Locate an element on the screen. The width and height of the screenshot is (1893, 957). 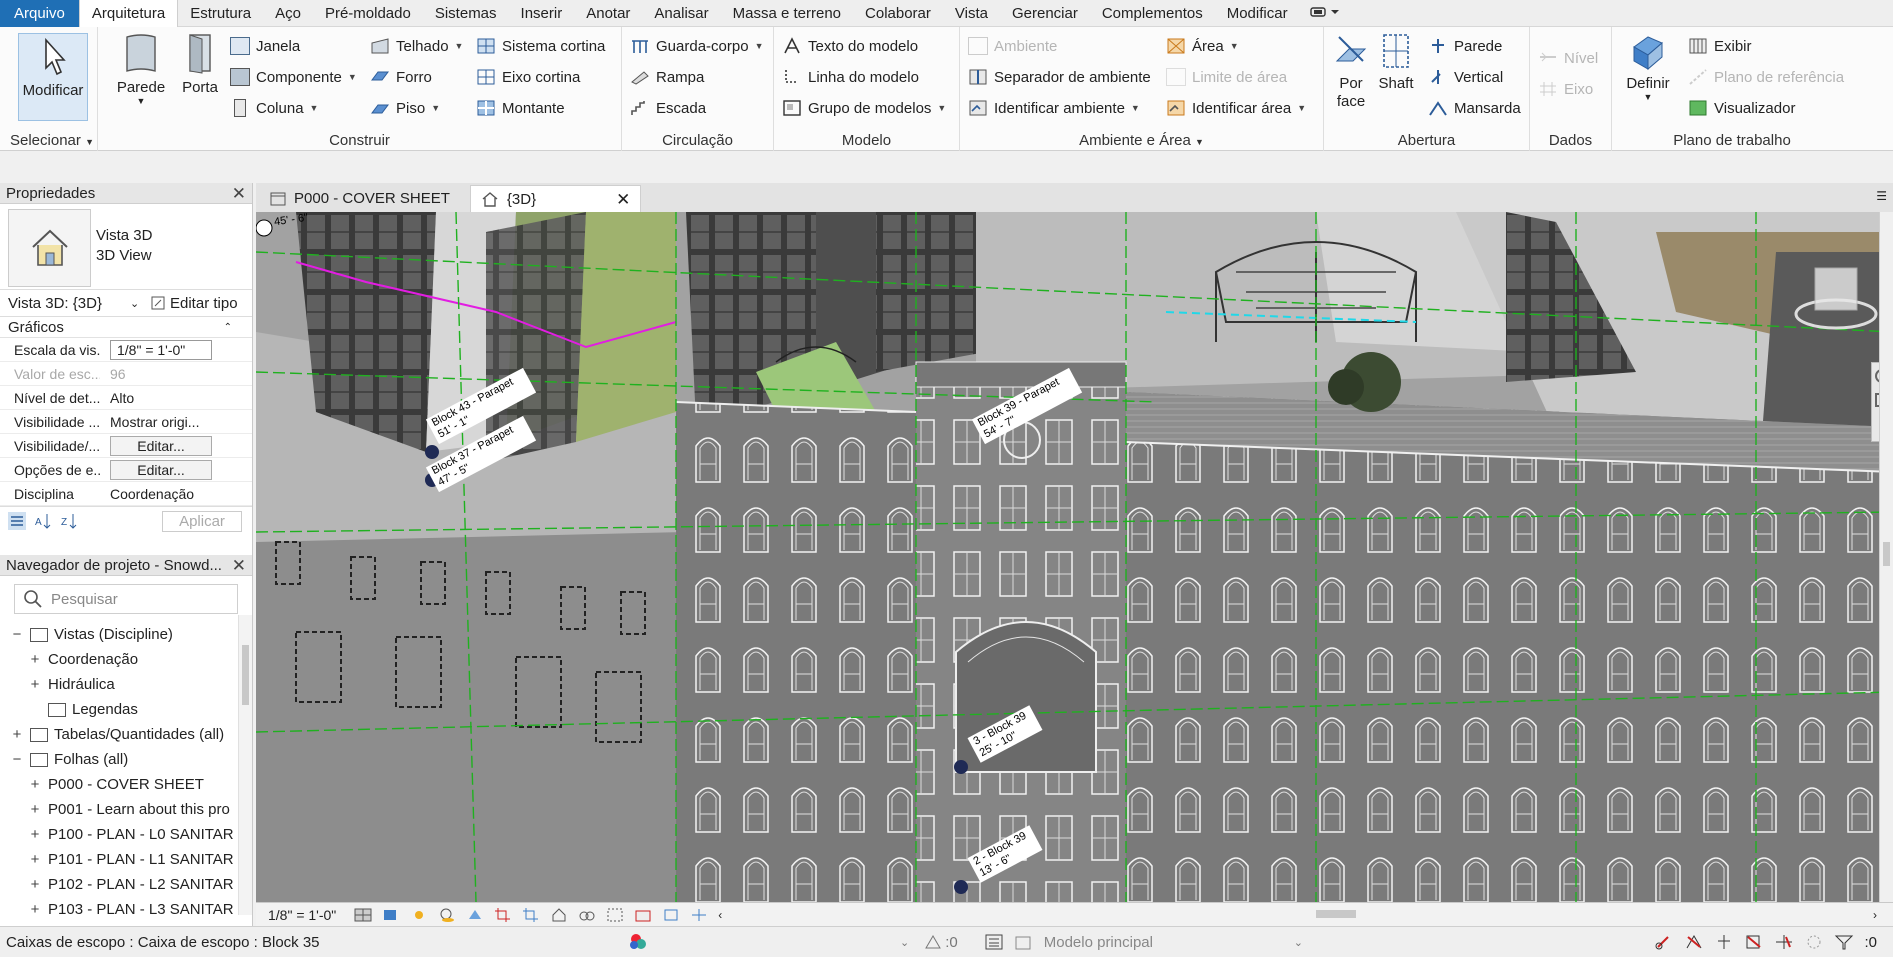
vertical-scrollbar is located at coordinates (1886, 557).